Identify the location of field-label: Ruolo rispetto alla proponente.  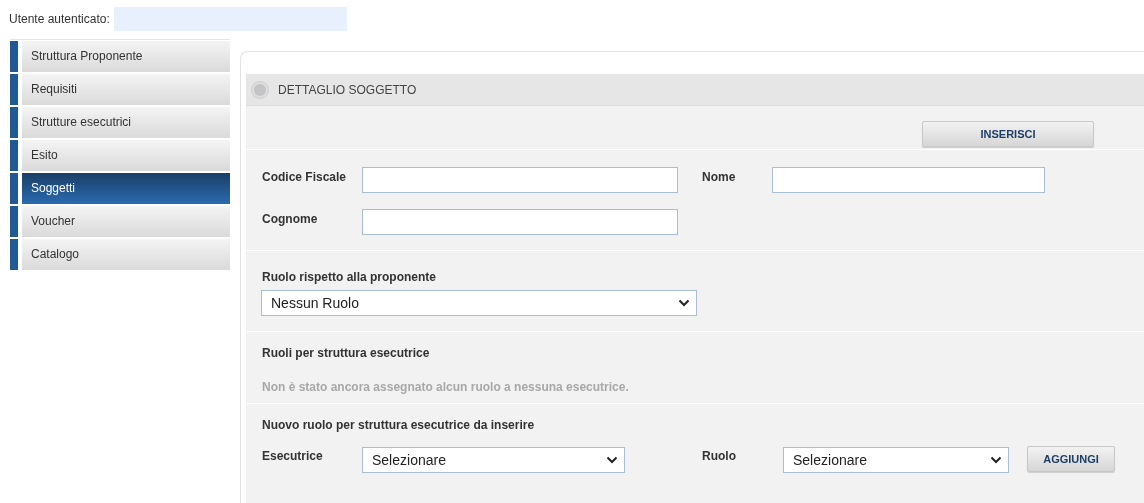
(349, 278).